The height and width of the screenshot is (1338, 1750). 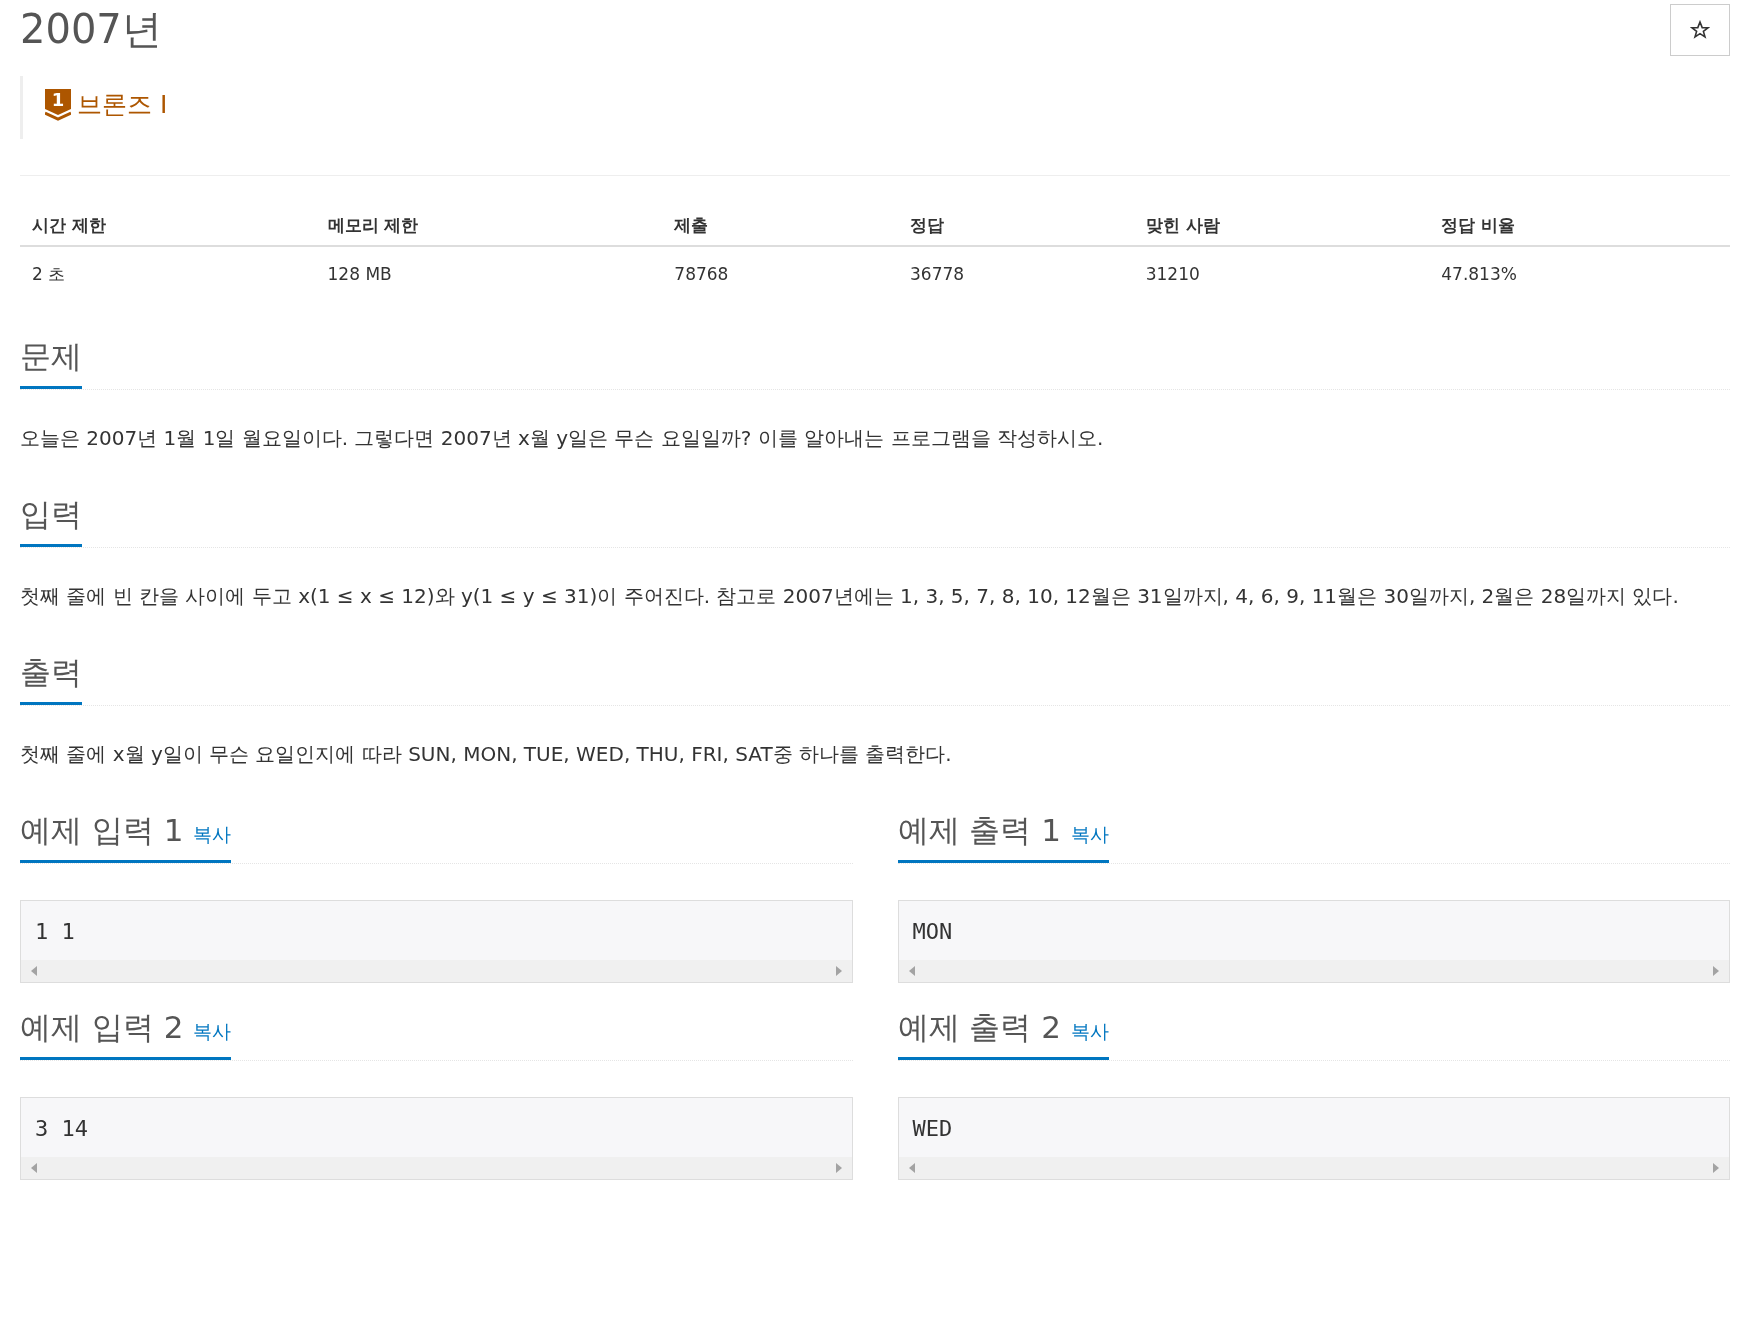 What do you see at coordinates (1003, 1033) in the screenshot?
I see `sample-heading: 예제 출력 2 복사` at bounding box center [1003, 1033].